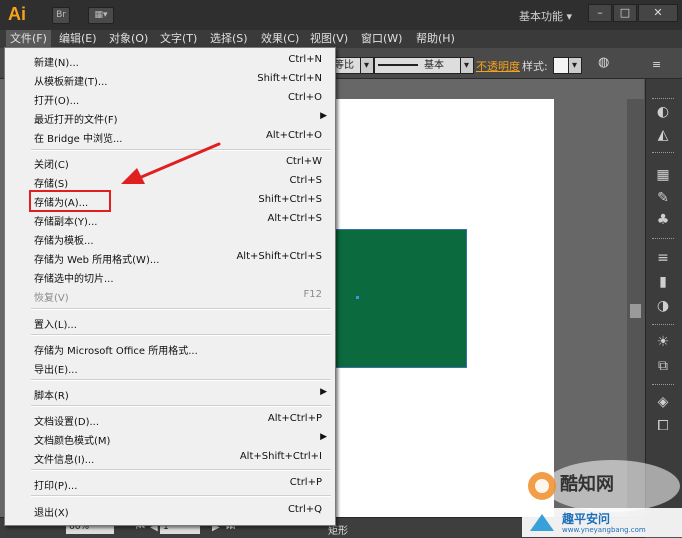 The width and height of the screenshot is (682, 538). Describe the element at coordinates (294, 135) in the screenshot. I see `menu-item-shortcut: Alt+Ctrl+O` at that location.